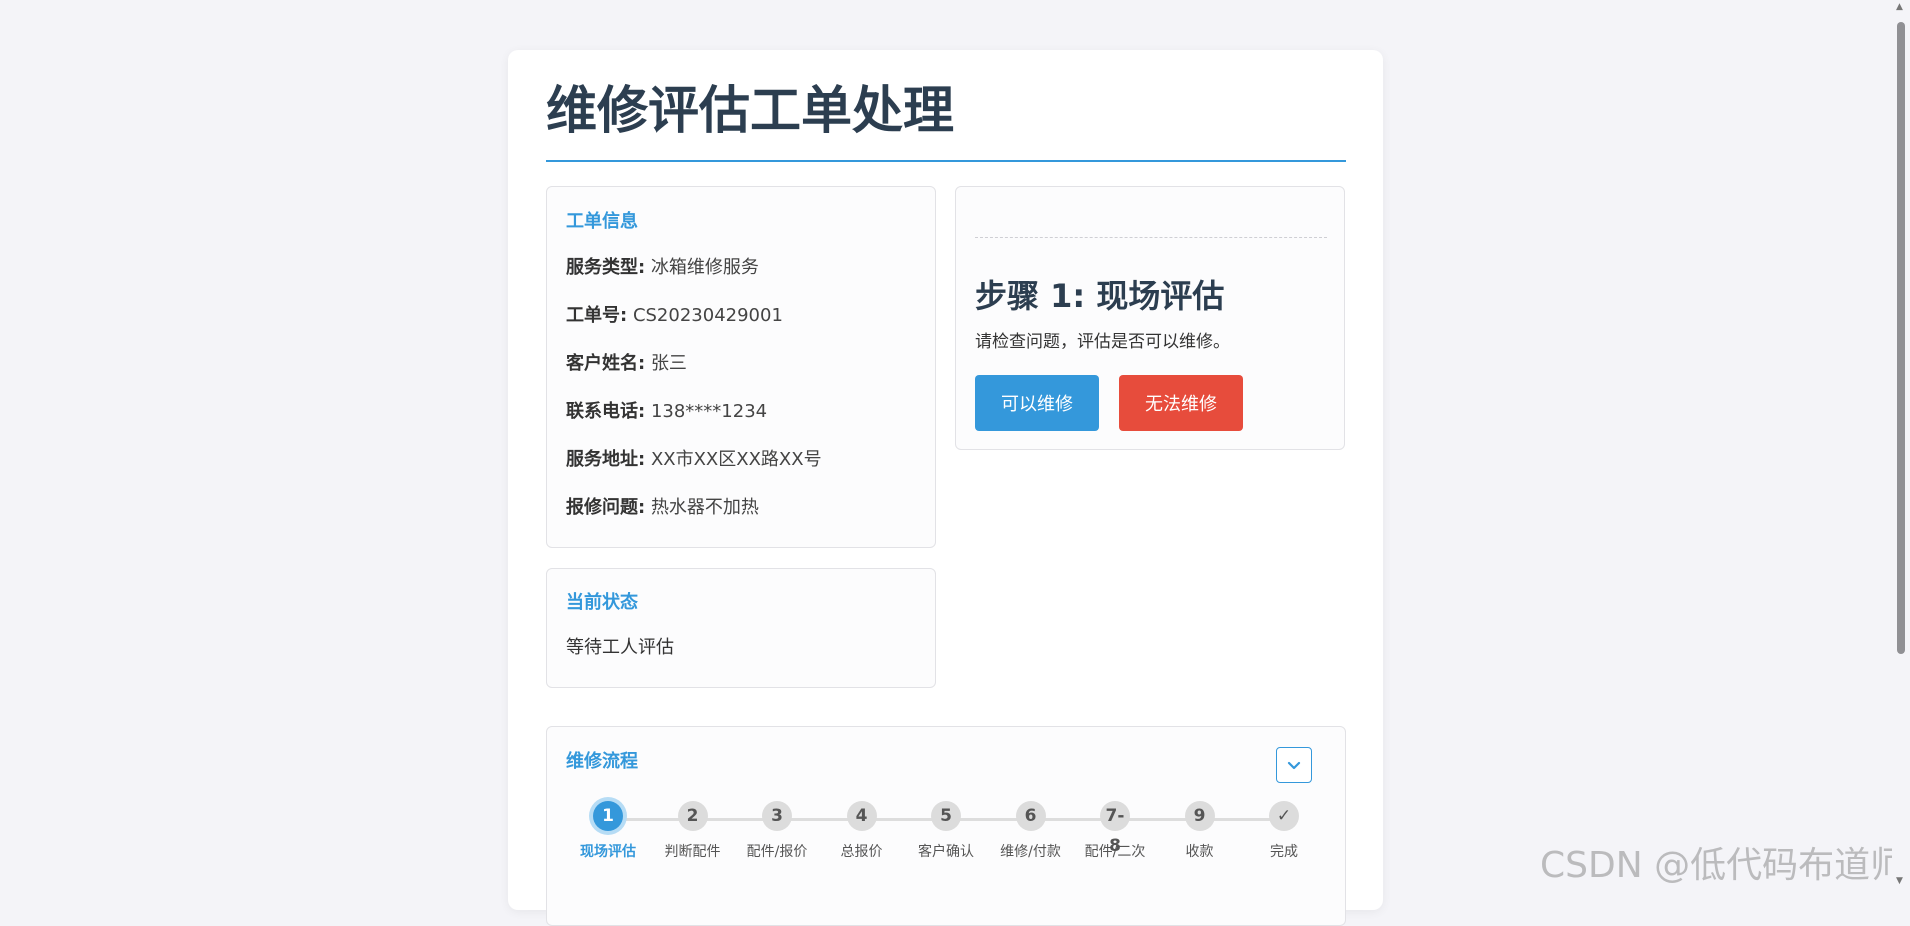 This screenshot has height=926, width=1910. I want to click on scroll-down-icon: ▼, so click(1899, 881).